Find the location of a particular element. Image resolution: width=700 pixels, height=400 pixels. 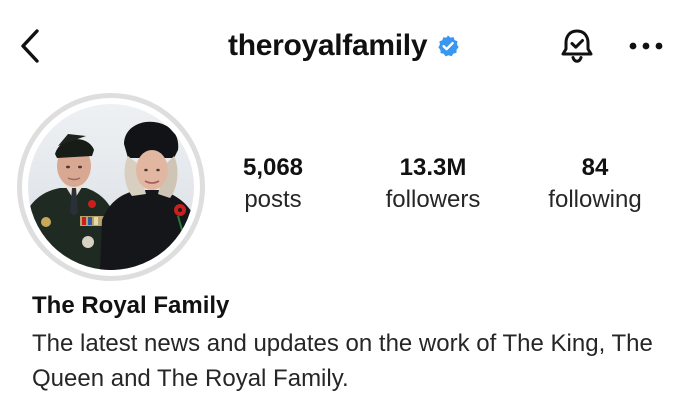

verified-badge-icon is located at coordinates (448, 46).